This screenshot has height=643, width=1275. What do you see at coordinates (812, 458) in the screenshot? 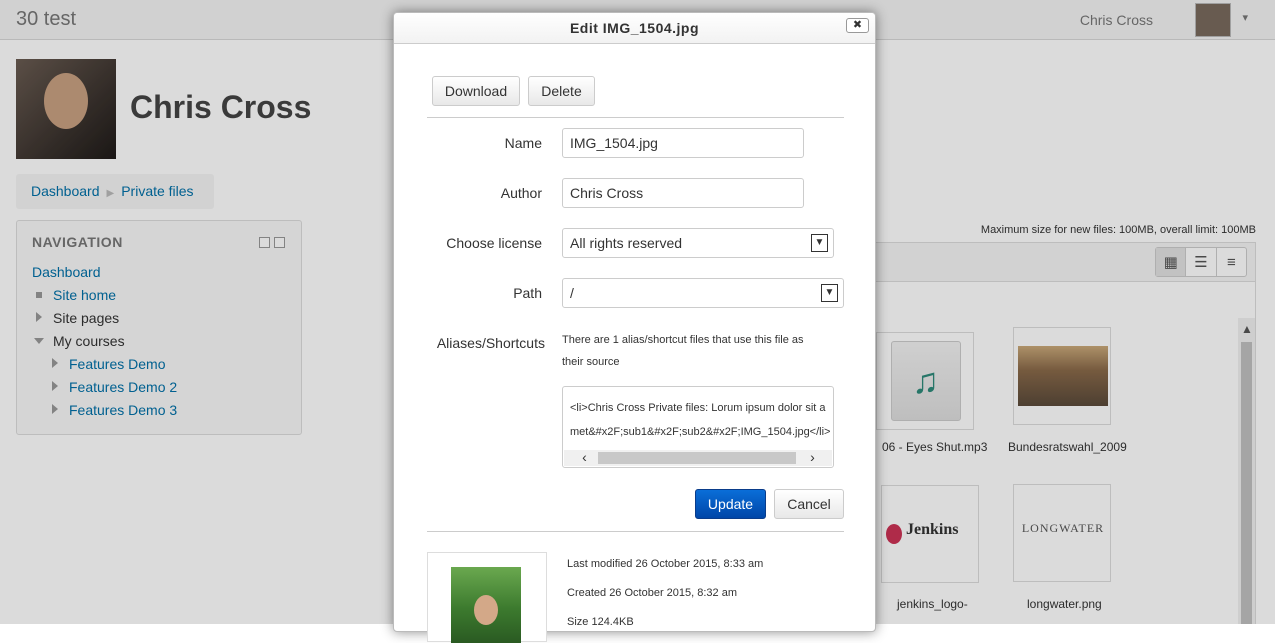
I see `scroll-right-icon: ›` at bounding box center [812, 458].